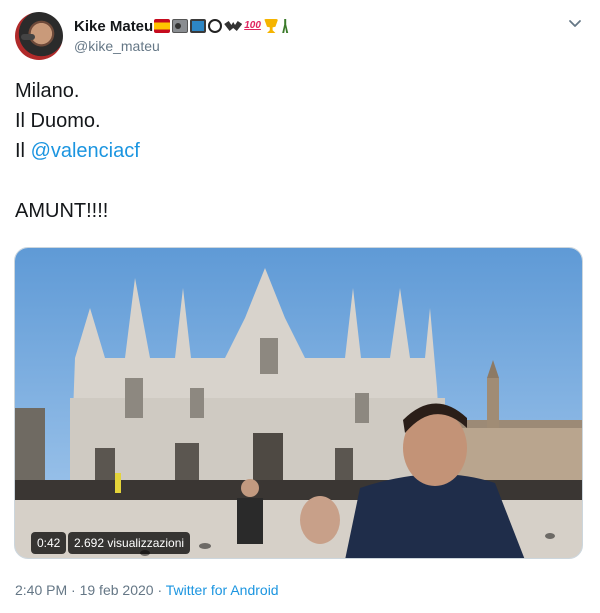 The image size is (600, 613). I want to click on tweet-line: AMUNT!!!!, so click(62, 211).